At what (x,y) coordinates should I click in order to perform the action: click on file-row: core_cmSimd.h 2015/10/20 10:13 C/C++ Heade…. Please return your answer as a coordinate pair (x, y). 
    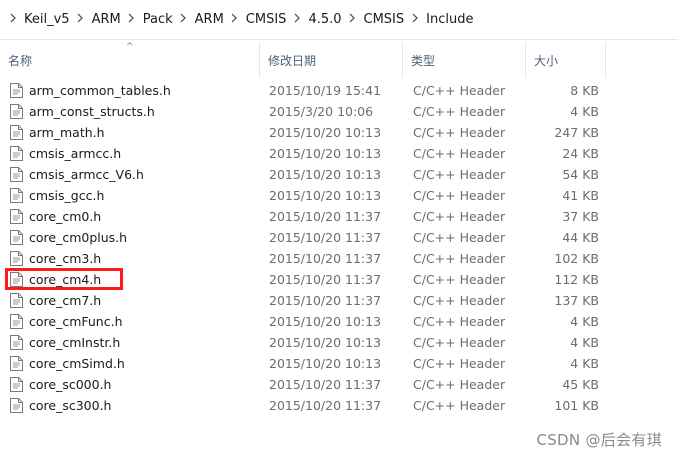
    Looking at the image, I should click on (339, 363).